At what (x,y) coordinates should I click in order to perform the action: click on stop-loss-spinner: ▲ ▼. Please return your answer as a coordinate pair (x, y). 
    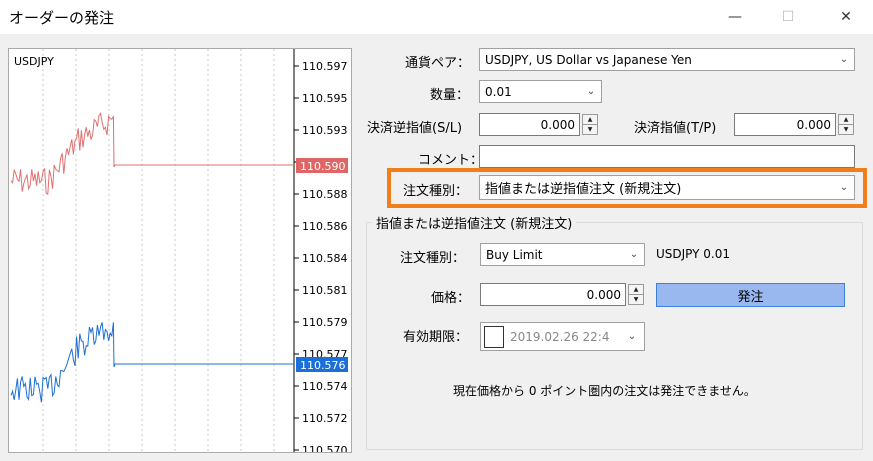
    Looking at the image, I should click on (590, 124).